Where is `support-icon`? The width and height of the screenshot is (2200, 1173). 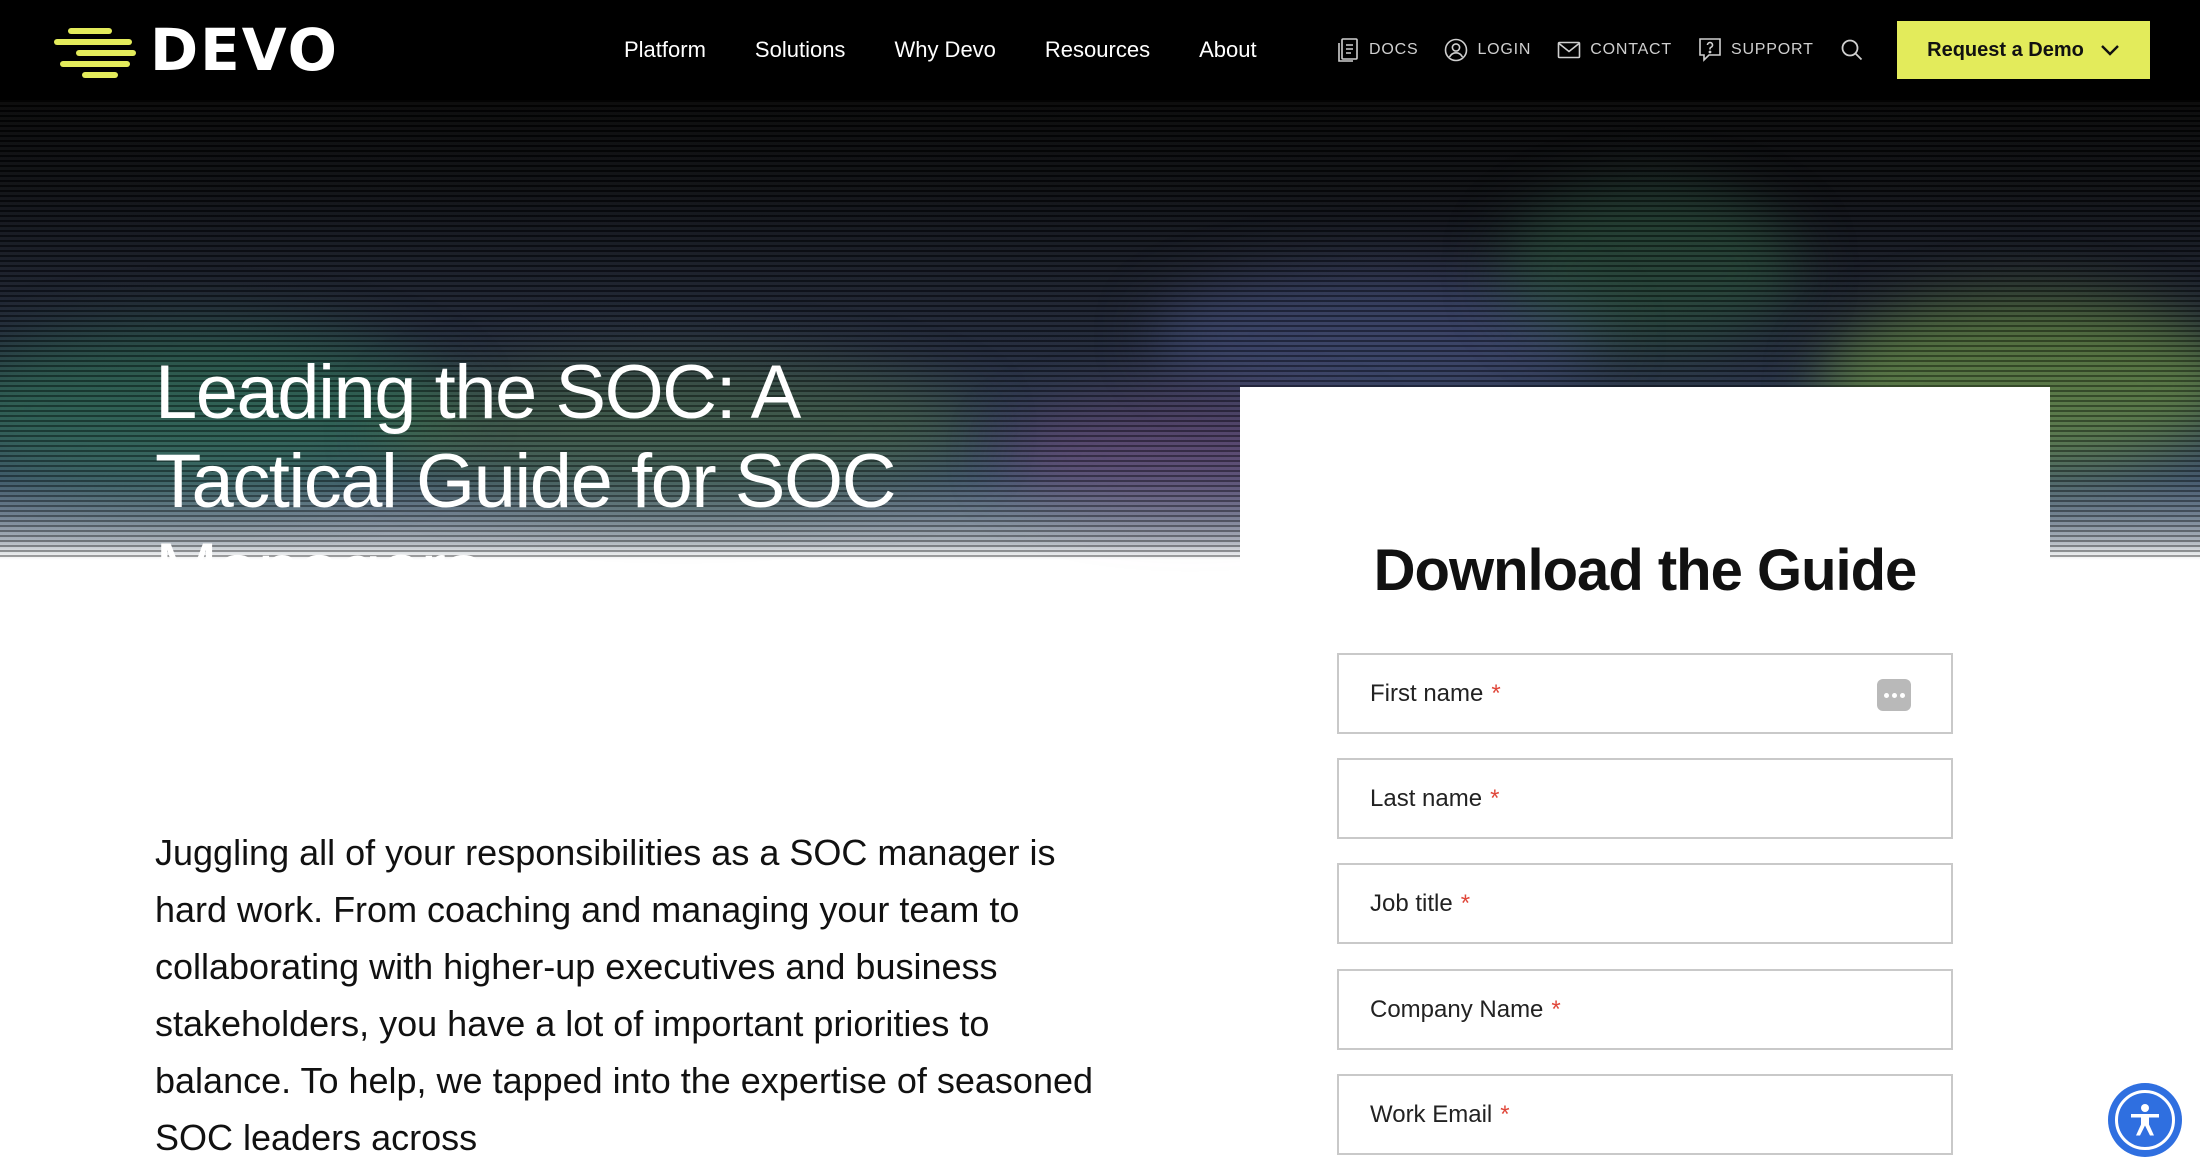 support-icon is located at coordinates (1710, 50).